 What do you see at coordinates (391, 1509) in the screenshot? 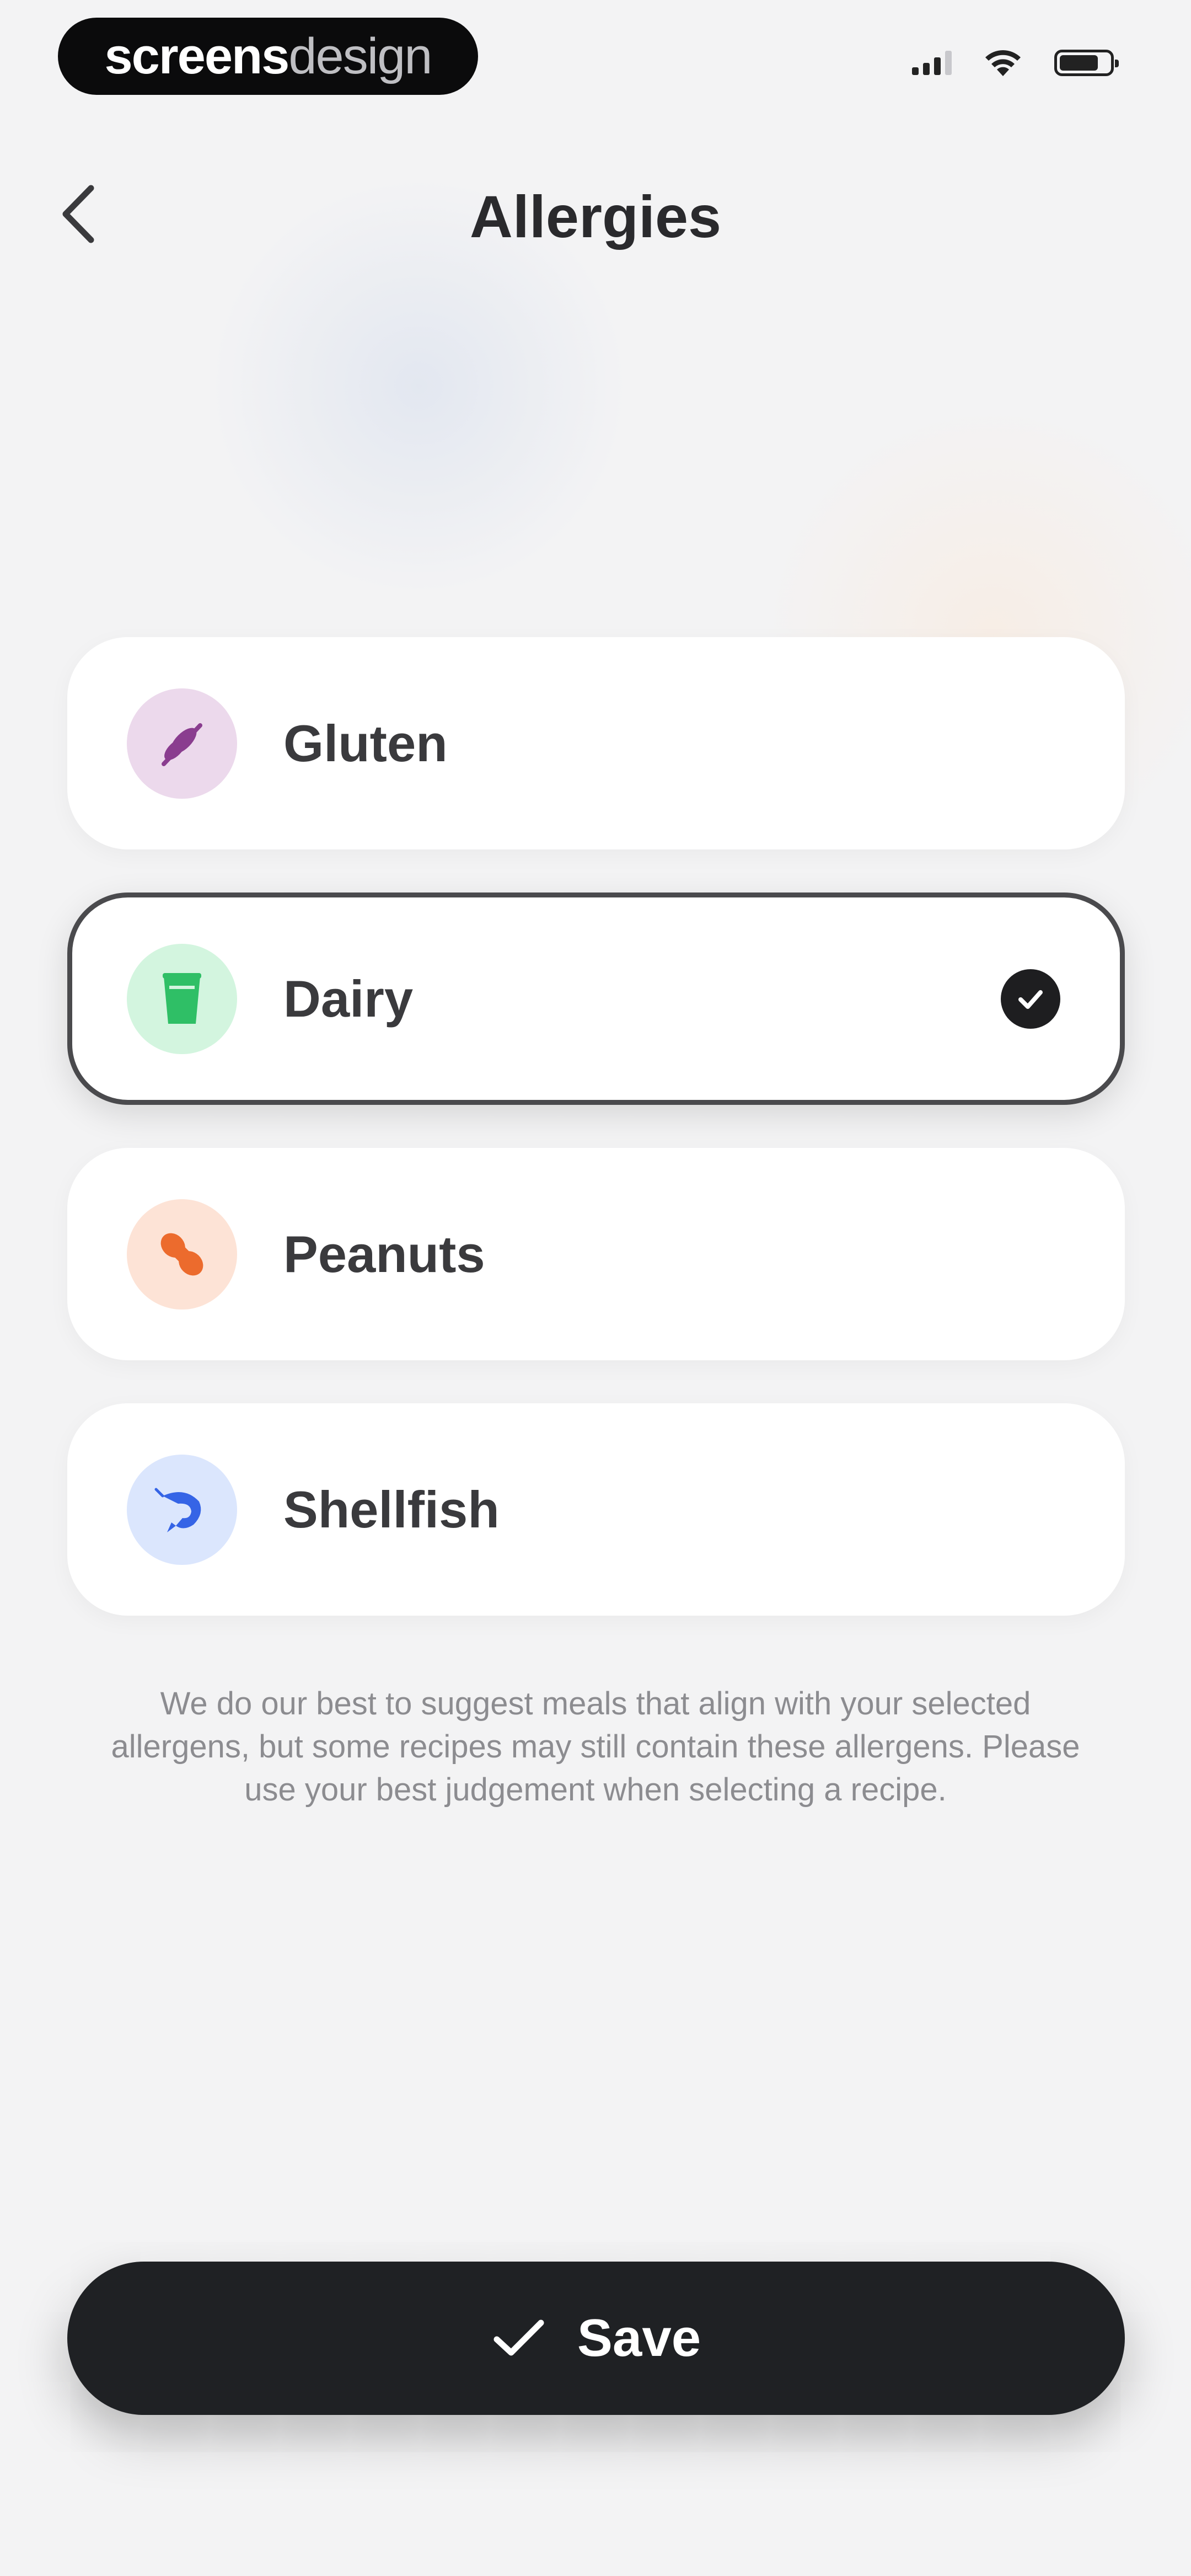
I see `allergy-label: Shellfish` at bounding box center [391, 1509].